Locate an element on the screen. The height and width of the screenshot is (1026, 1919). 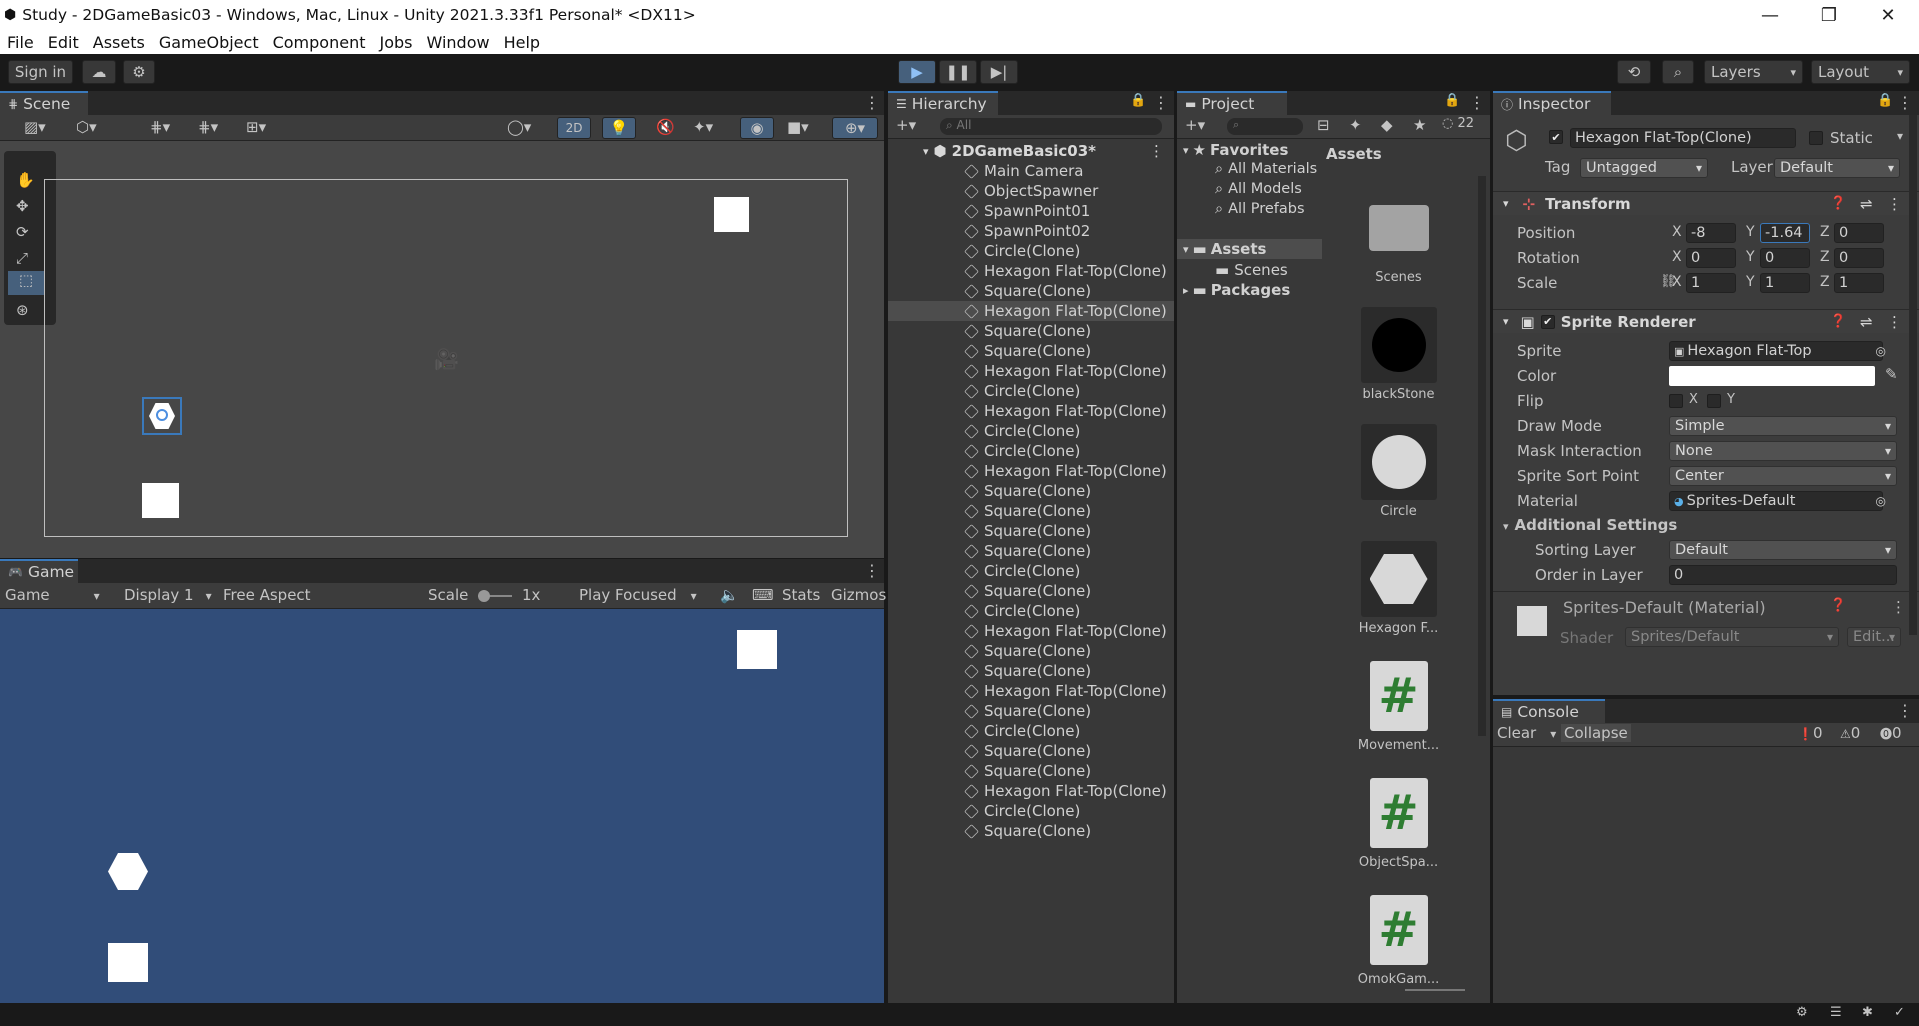
asset-item: blackStone is located at coordinates (1398, 354).